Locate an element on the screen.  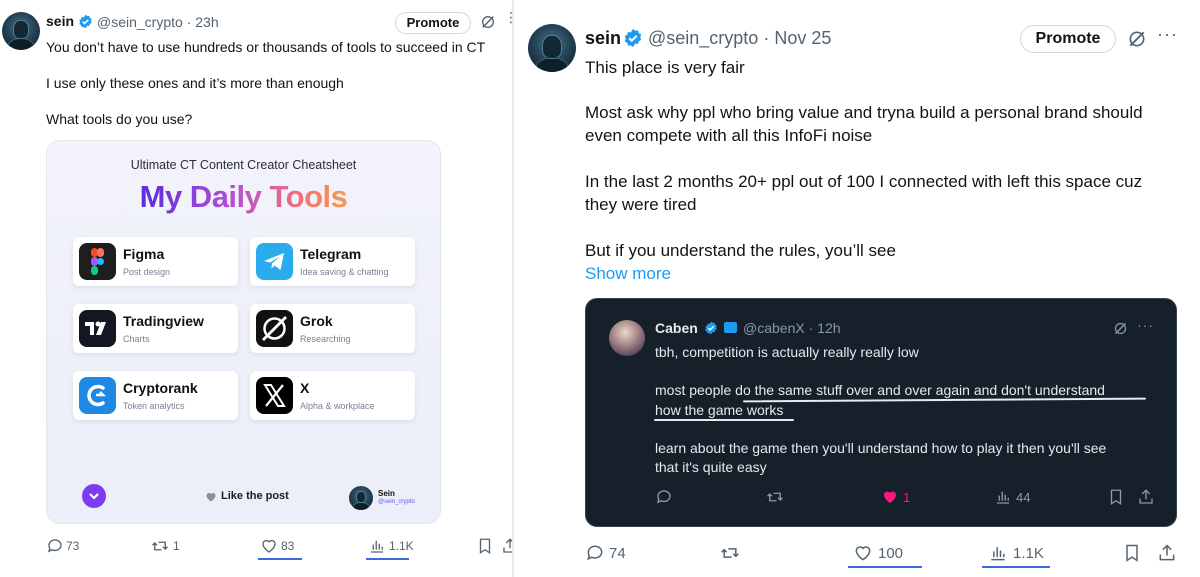
chevron-down-icon is located at coordinates (94, 496).